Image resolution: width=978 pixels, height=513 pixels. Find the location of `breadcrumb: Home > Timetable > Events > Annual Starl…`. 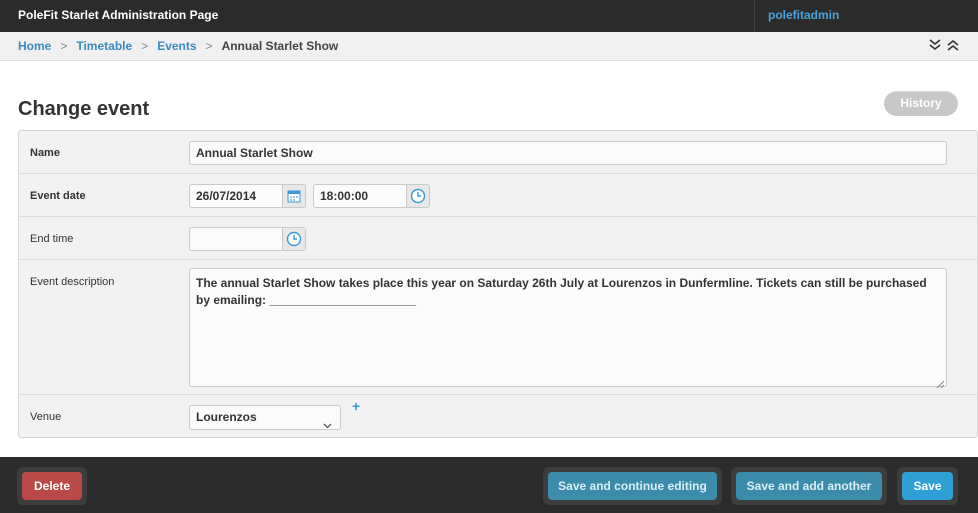

breadcrumb: Home > Timetable > Events > Annual Starl… is located at coordinates (178, 46).